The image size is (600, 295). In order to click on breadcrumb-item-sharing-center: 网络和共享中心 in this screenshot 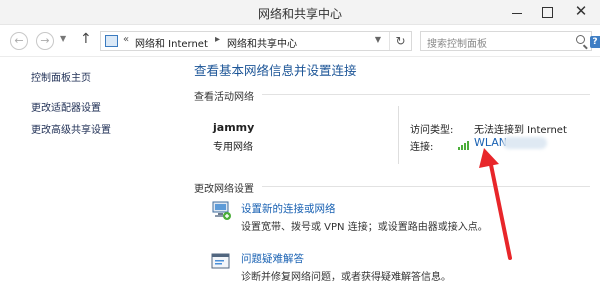, I will do `click(262, 42)`.